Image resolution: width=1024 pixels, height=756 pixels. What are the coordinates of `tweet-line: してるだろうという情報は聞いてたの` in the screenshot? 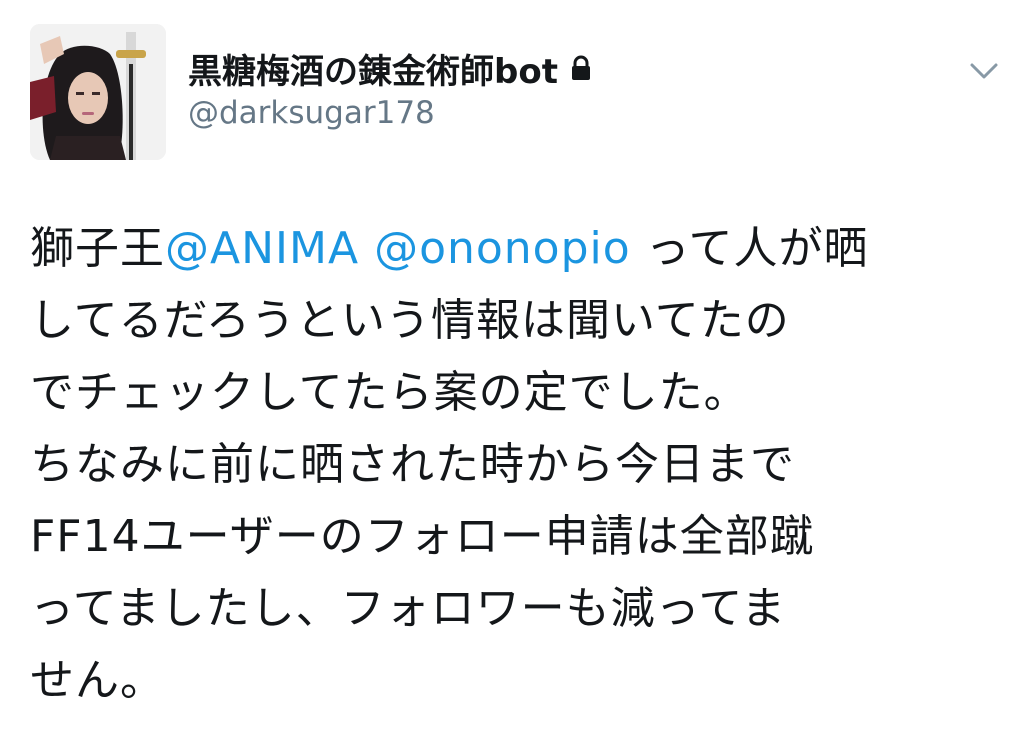 It's located at (410, 320).